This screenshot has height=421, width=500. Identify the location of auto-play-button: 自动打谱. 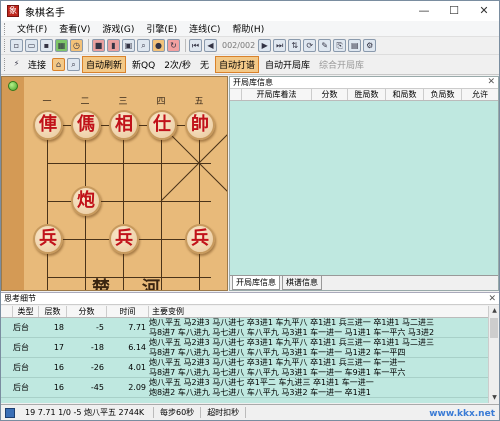
(236, 64).